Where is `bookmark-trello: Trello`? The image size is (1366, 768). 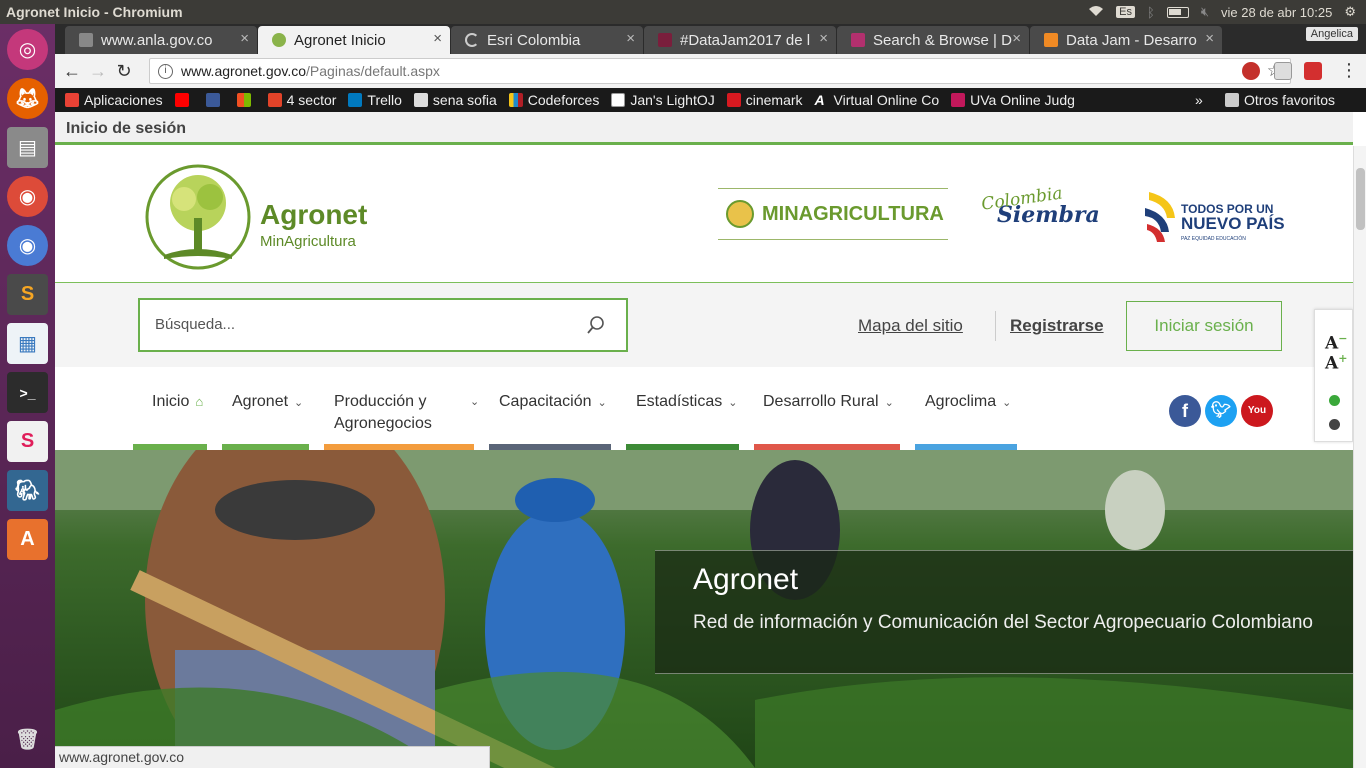 bookmark-trello: Trello is located at coordinates (375, 100).